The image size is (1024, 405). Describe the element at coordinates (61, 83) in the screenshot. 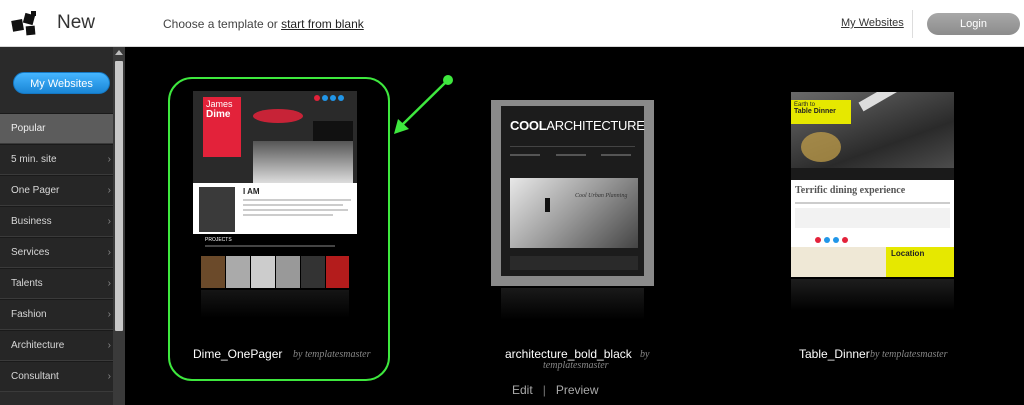

I see `my-websites-button: My Websites` at that location.